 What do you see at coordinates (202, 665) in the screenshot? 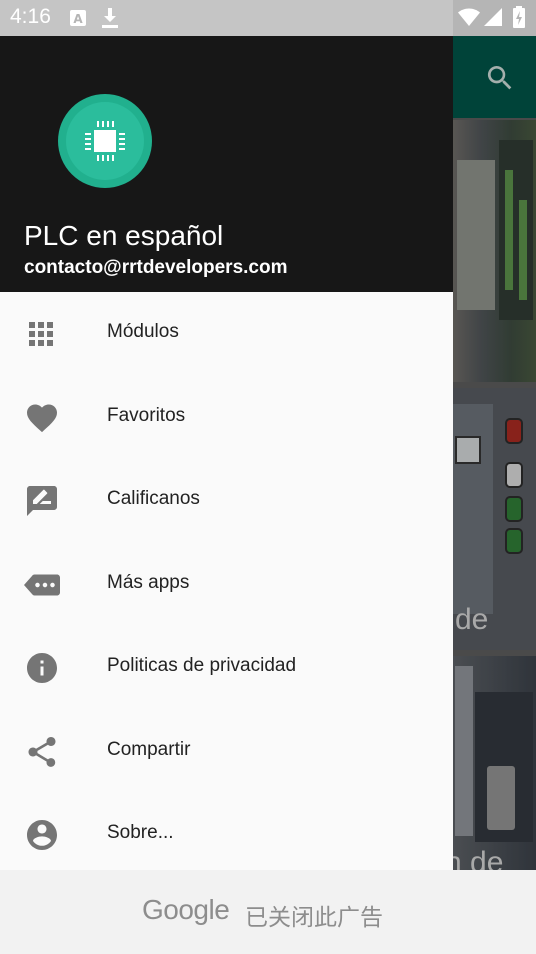
I see `menu-item-label: Politicas de privacidad` at bounding box center [202, 665].